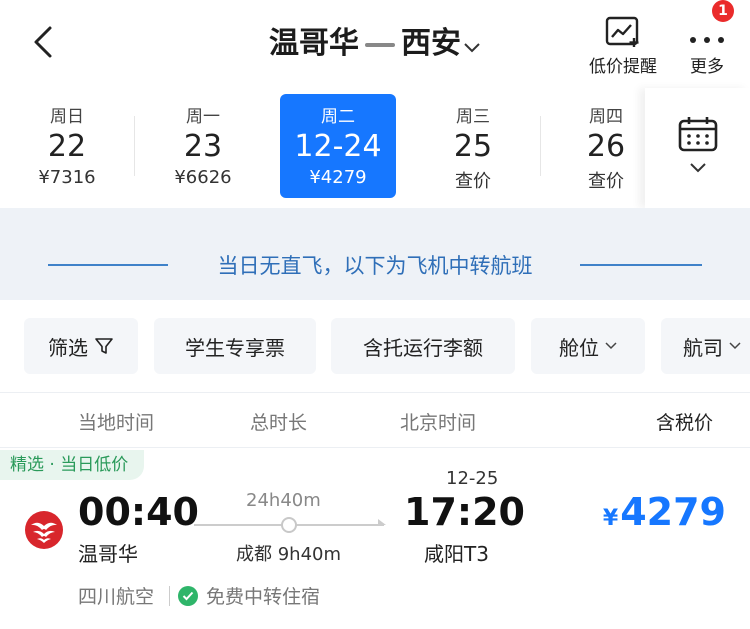 This screenshot has height=629, width=750. Describe the element at coordinates (44, 530) in the screenshot. I see `sichuan-airlines-logo-icon` at that location.